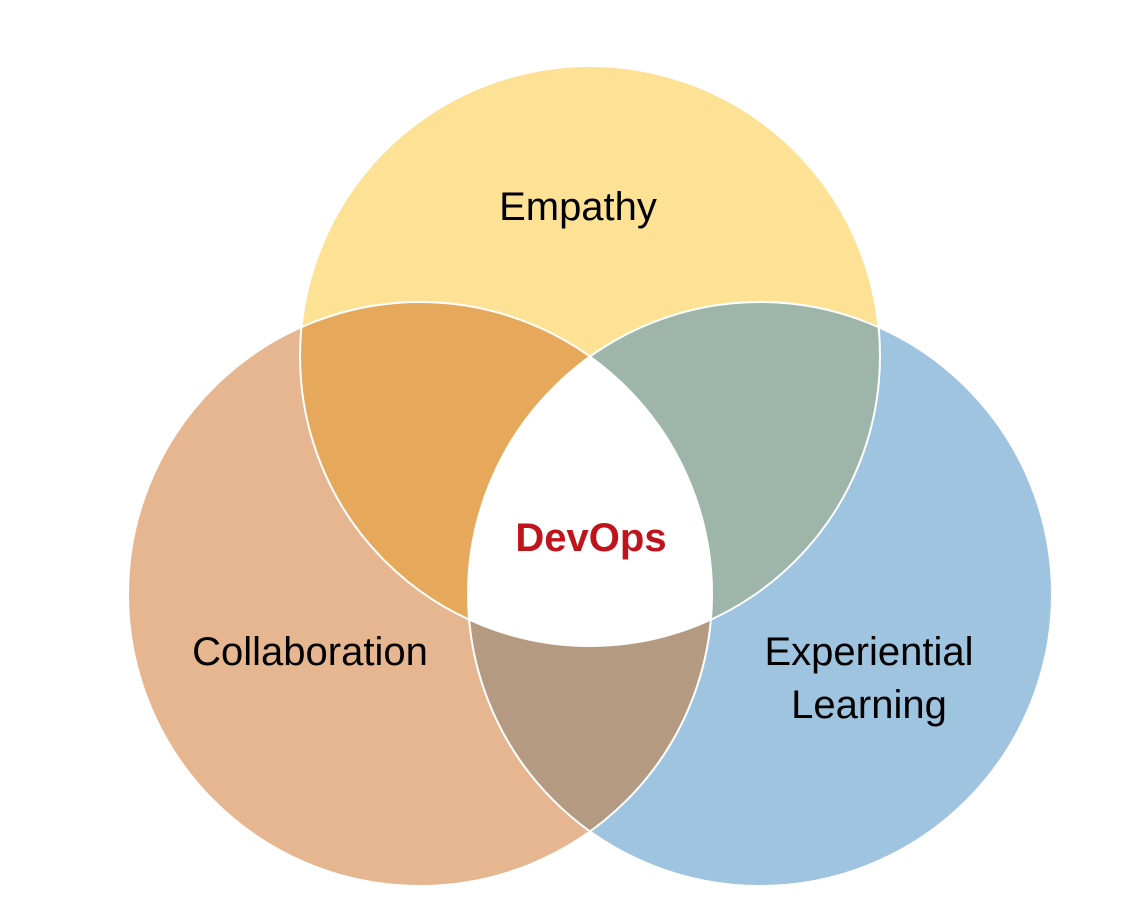  Describe the element at coordinates (590, 538) in the screenshot. I see `devops-label: DevOps` at that location.